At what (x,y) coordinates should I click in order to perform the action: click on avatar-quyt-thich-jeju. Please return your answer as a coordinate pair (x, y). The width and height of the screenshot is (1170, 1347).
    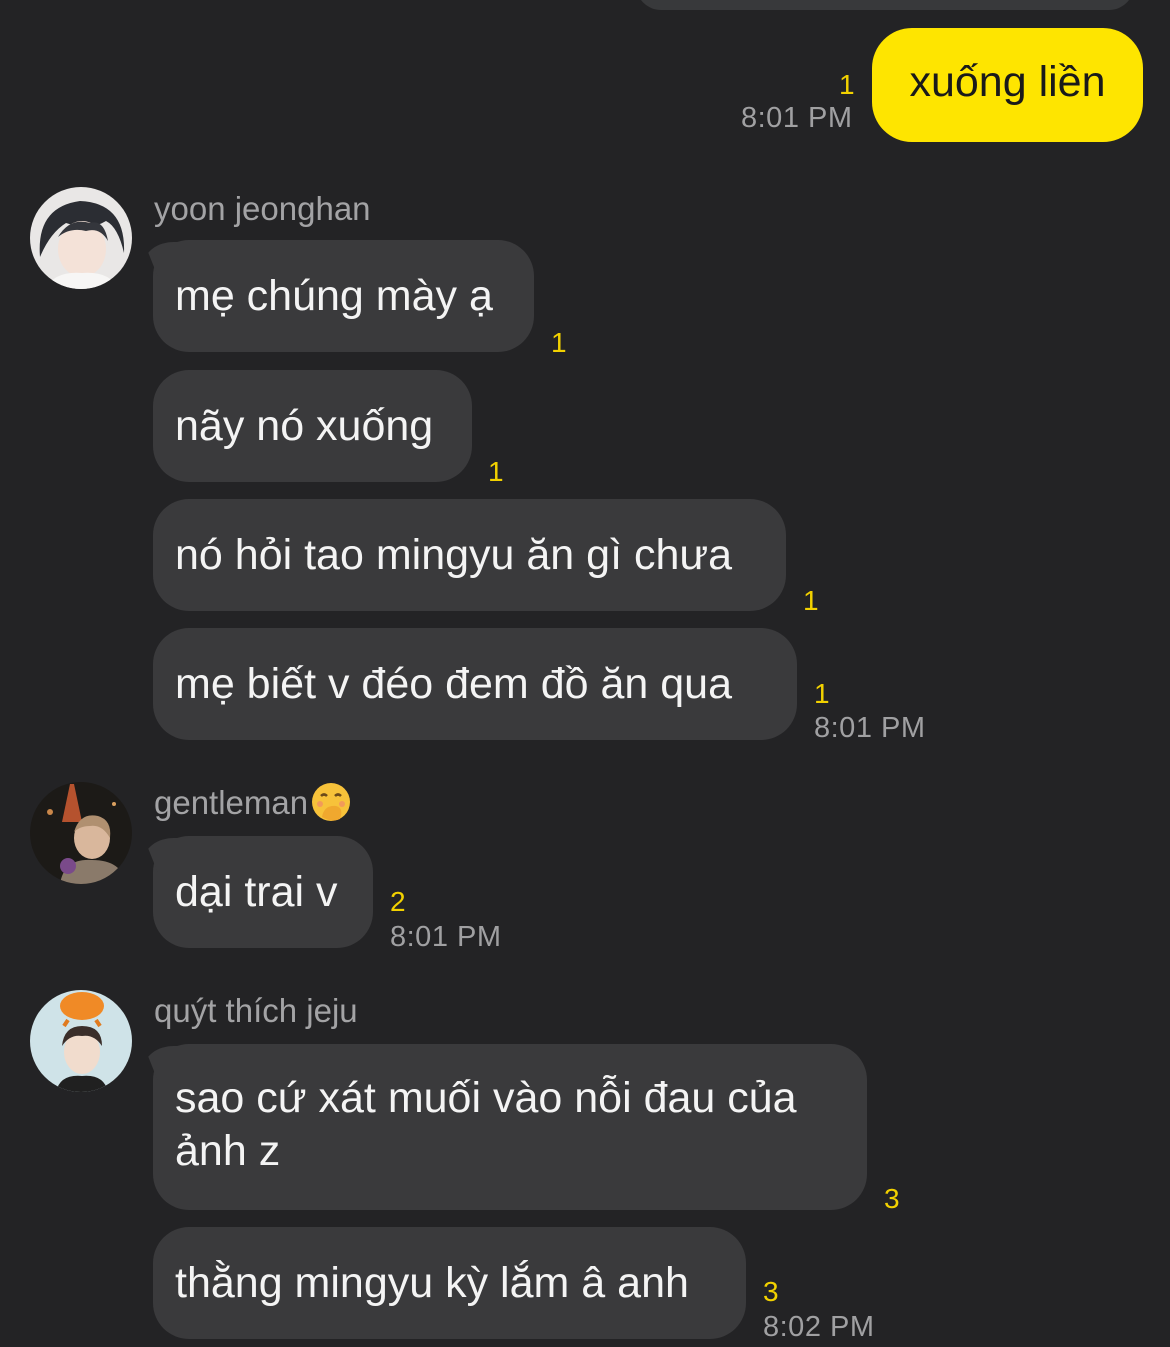
    Looking at the image, I should click on (81, 1041).